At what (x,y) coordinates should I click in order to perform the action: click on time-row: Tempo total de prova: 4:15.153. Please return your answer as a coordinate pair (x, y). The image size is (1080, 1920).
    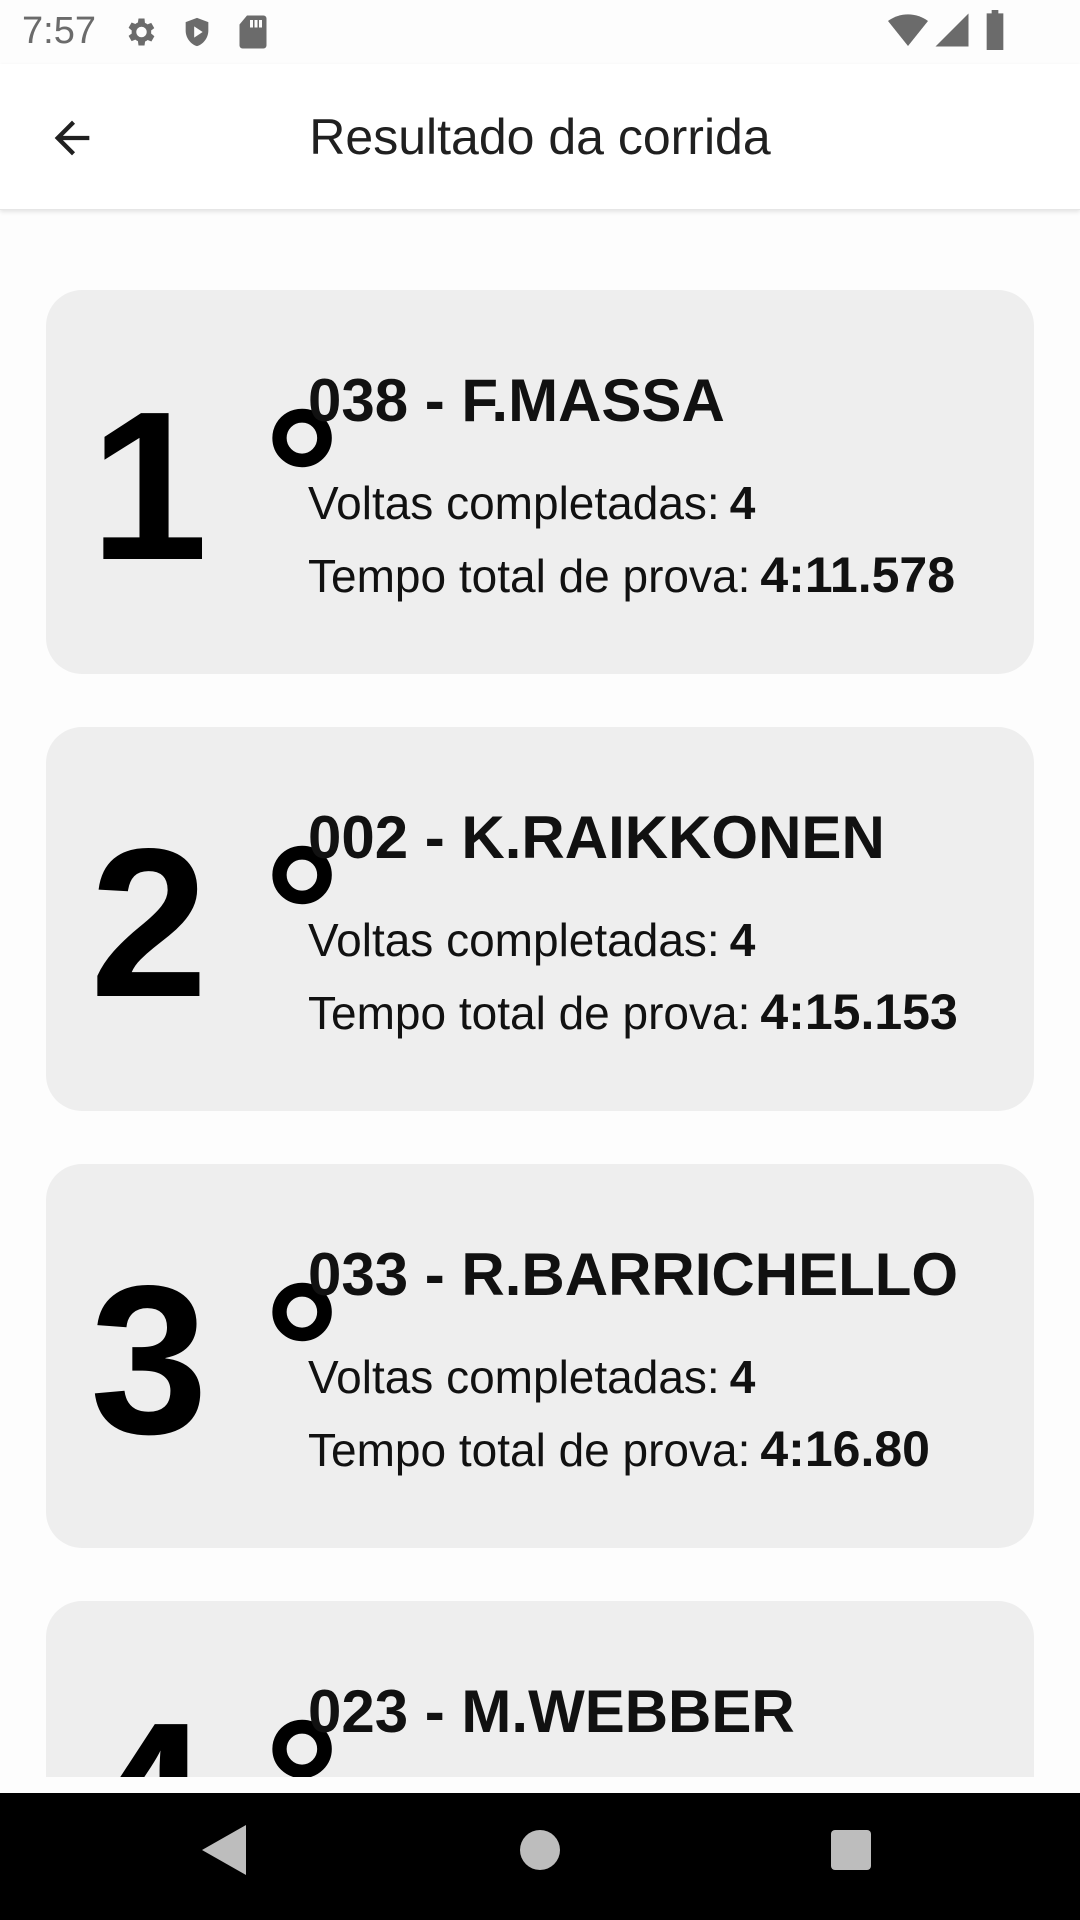
    Looking at the image, I should click on (633, 1012).